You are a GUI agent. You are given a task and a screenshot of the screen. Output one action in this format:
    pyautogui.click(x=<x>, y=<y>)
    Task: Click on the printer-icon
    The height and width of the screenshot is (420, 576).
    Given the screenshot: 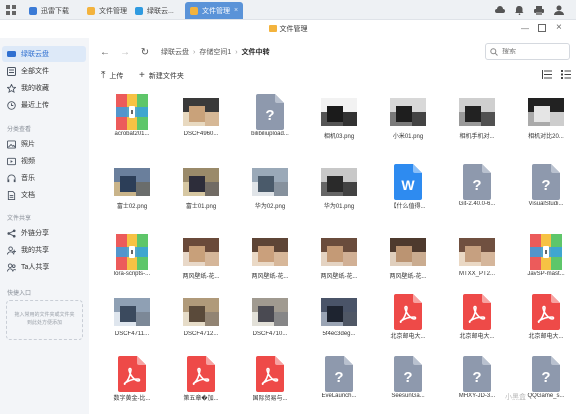 What is the action you would take?
    pyautogui.click(x=539, y=10)
    